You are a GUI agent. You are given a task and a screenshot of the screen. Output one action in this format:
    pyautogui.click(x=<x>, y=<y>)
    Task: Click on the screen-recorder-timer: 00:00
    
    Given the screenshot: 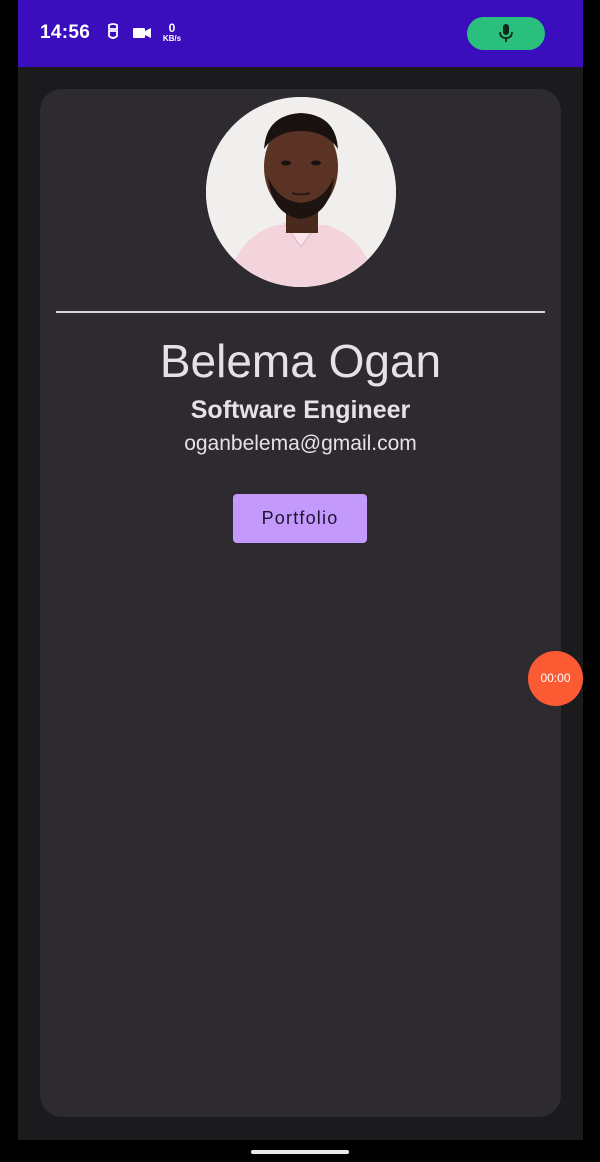 What is the action you would take?
    pyautogui.click(x=555, y=678)
    